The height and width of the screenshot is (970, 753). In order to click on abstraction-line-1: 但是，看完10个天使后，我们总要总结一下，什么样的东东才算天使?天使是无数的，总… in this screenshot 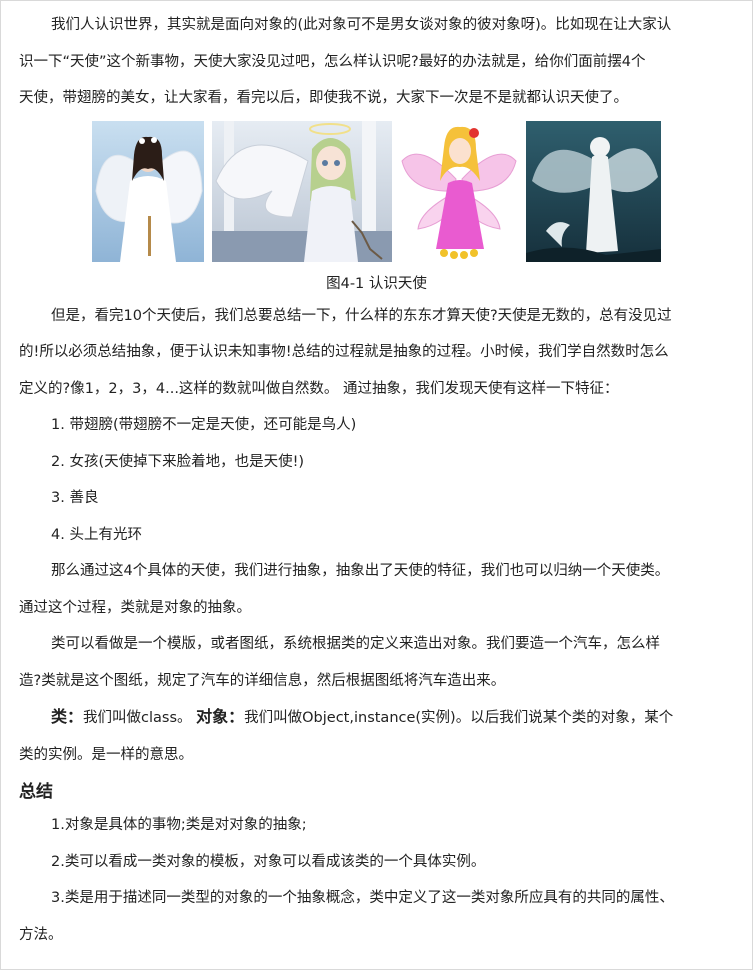, I will do `click(361, 315)`.